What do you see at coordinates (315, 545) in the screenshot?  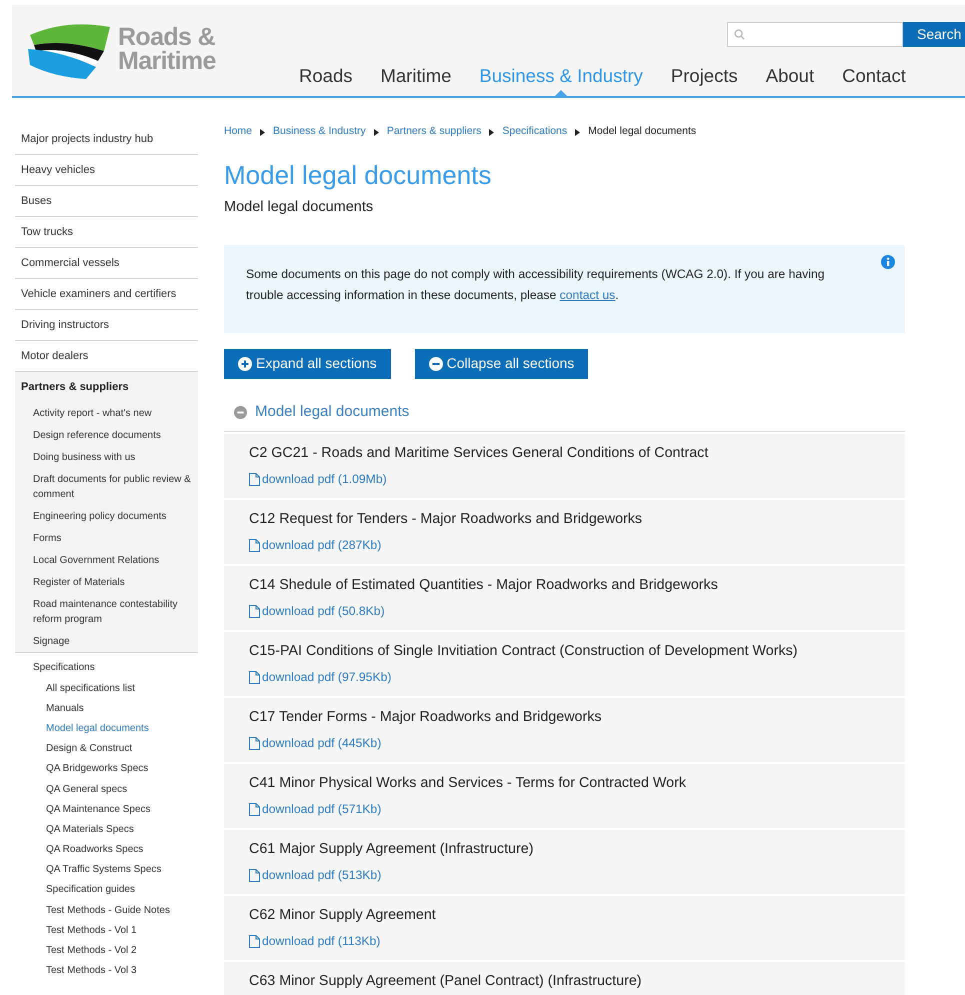 I see `download-link: download pdf (287Kb)` at bounding box center [315, 545].